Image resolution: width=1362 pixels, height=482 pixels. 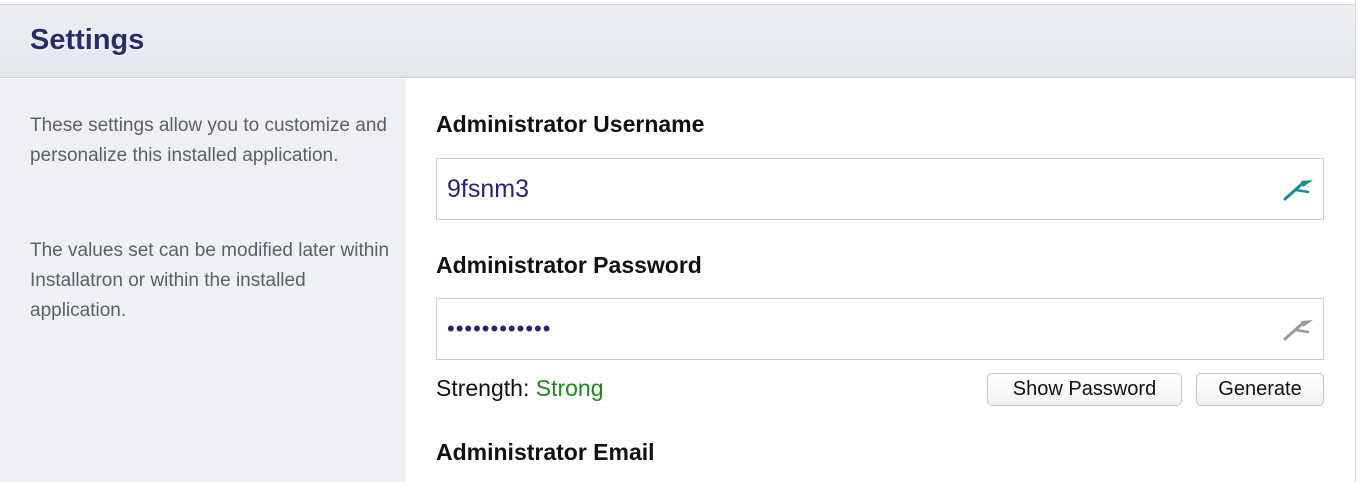 I want to click on strength-label: Strength:, so click(x=483, y=388).